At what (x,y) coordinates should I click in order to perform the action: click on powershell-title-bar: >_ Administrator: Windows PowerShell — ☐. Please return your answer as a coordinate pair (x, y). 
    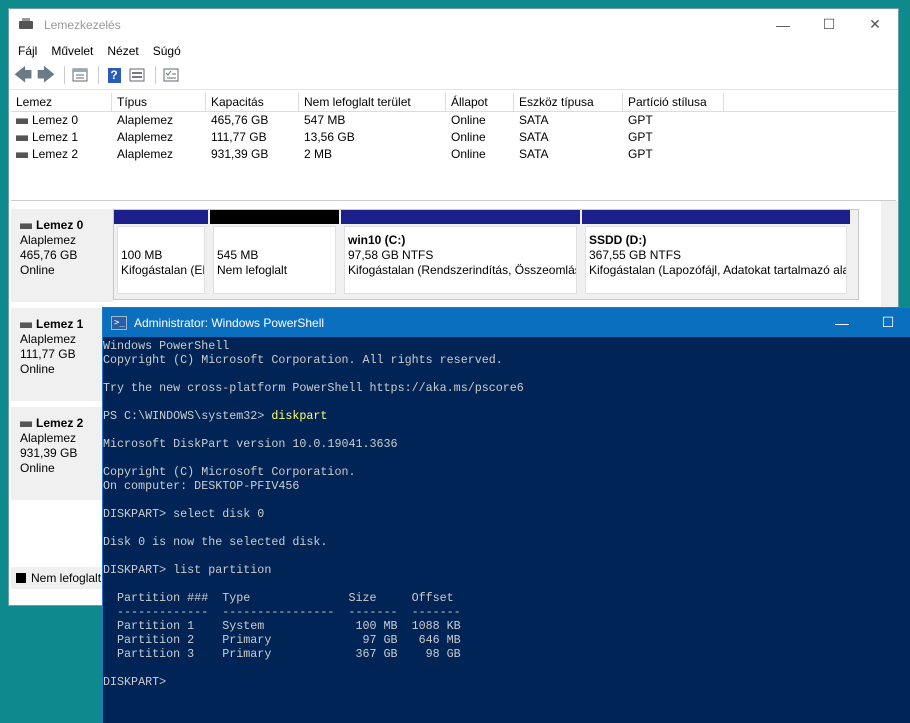
    Looking at the image, I should click on (506, 322).